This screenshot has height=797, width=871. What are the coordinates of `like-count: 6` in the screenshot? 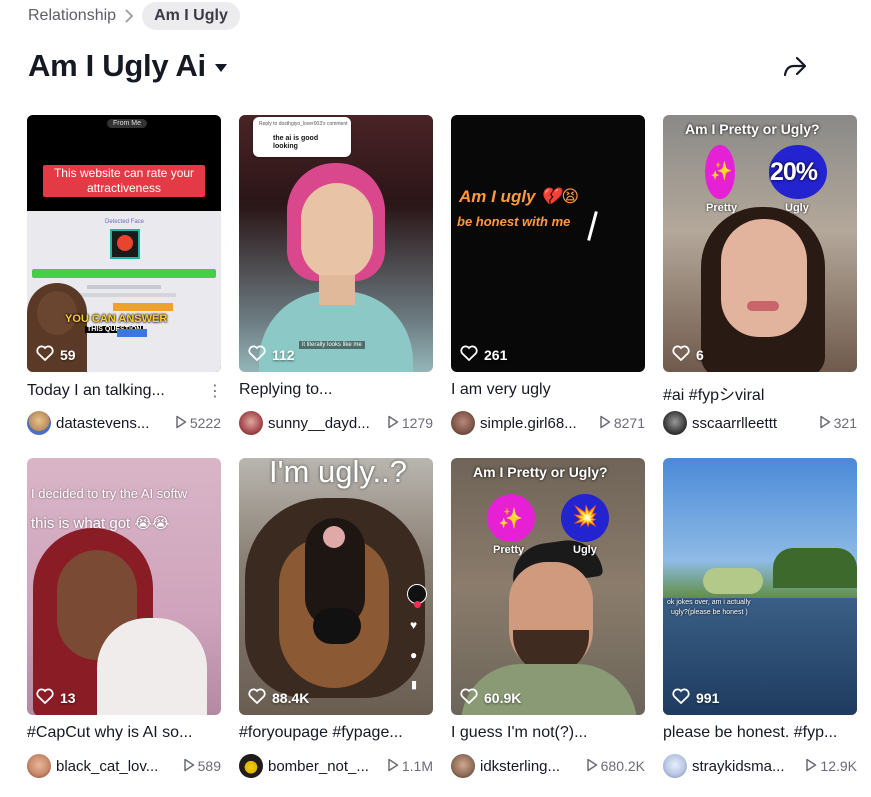 It's located at (688, 354).